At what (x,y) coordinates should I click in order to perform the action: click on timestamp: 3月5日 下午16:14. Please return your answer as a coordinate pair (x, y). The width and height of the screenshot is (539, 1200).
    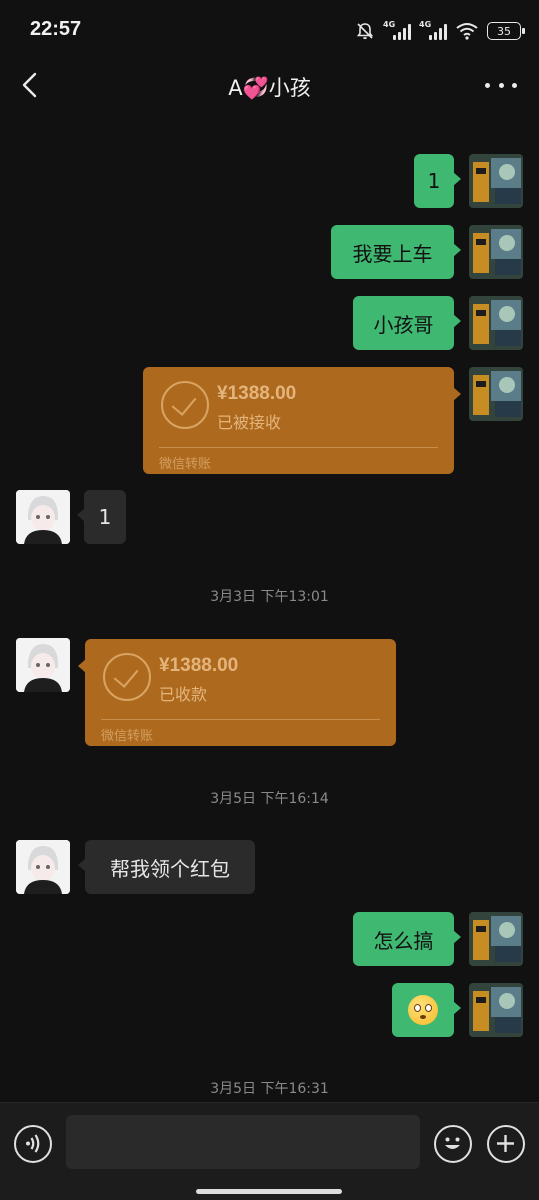
    Looking at the image, I should click on (269, 799).